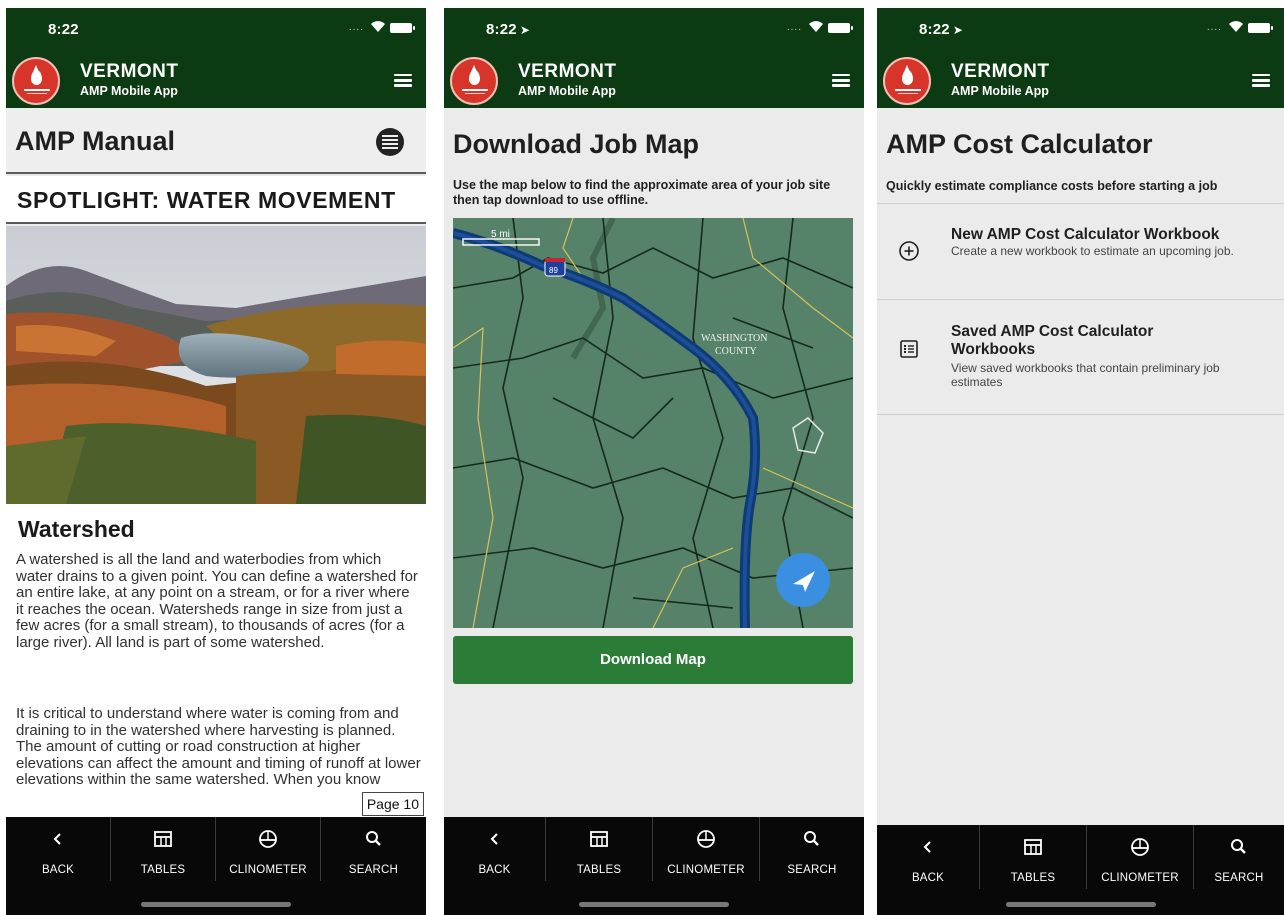  What do you see at coordinates (909, 349) in the screenshot?
I see `list-icon` at bounding box center [909, 349].